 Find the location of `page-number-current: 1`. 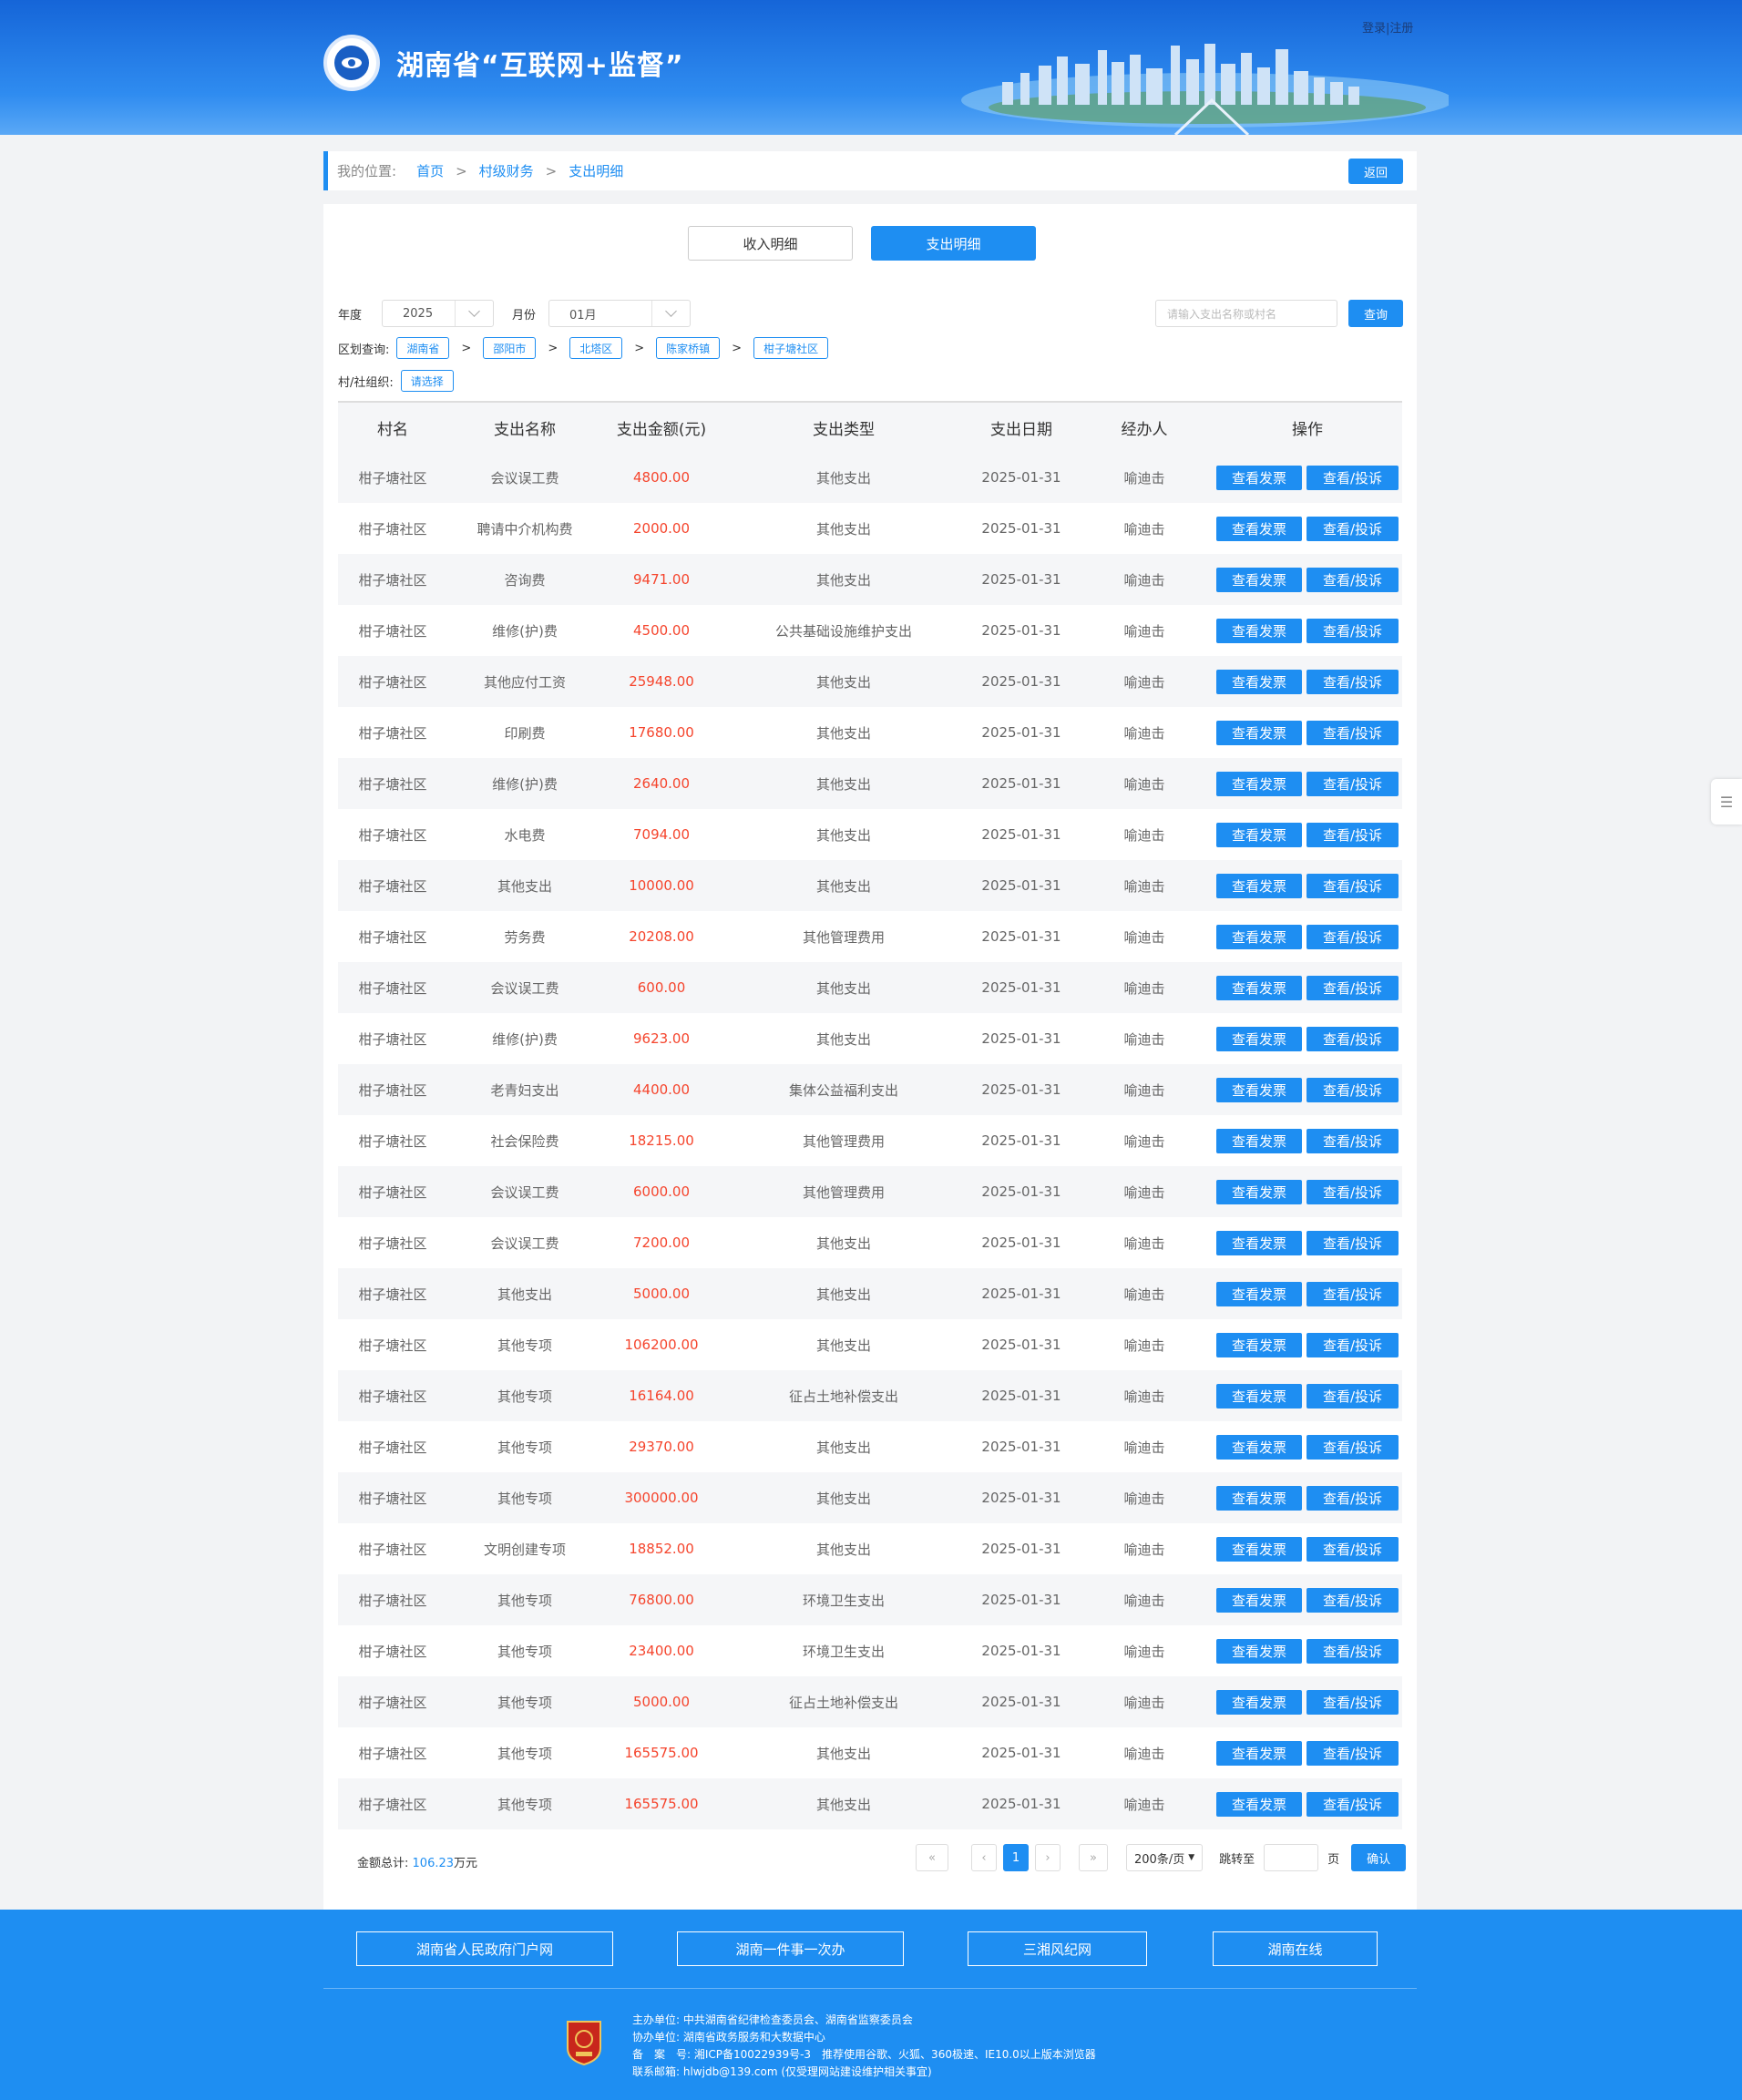

page-number-current: 1 is located at coordinates (1016, 1858).